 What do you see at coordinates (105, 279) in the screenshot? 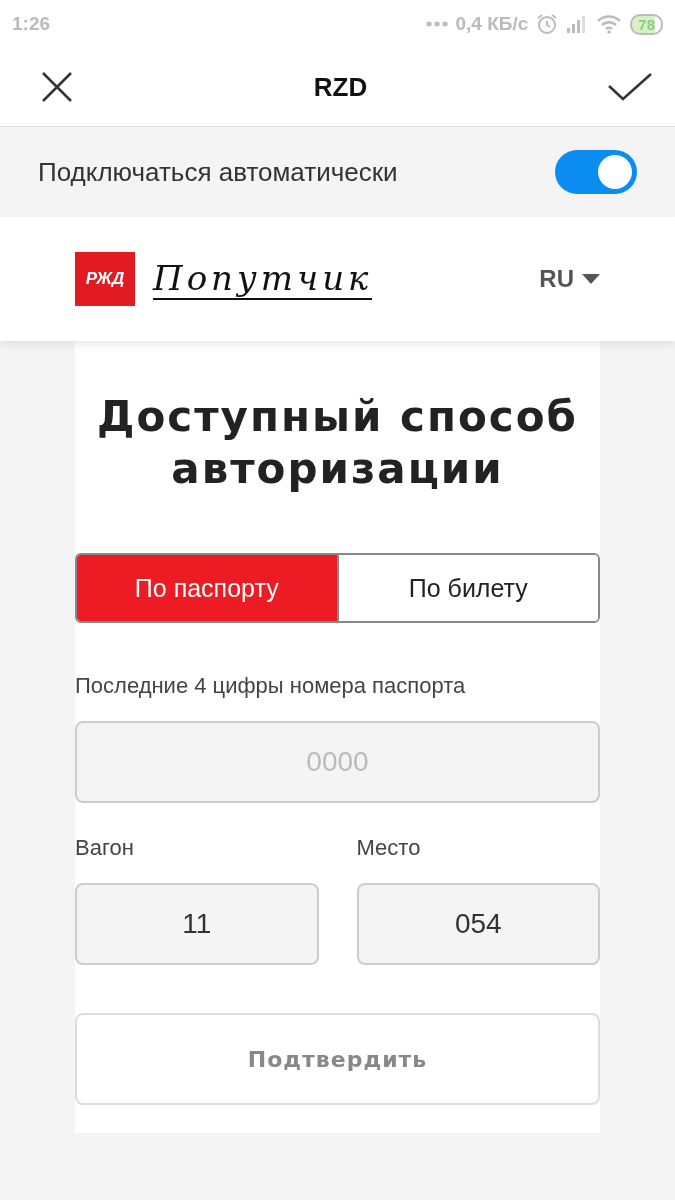
I see `logo-mark: РЖД` at bounding box center [105, 279].